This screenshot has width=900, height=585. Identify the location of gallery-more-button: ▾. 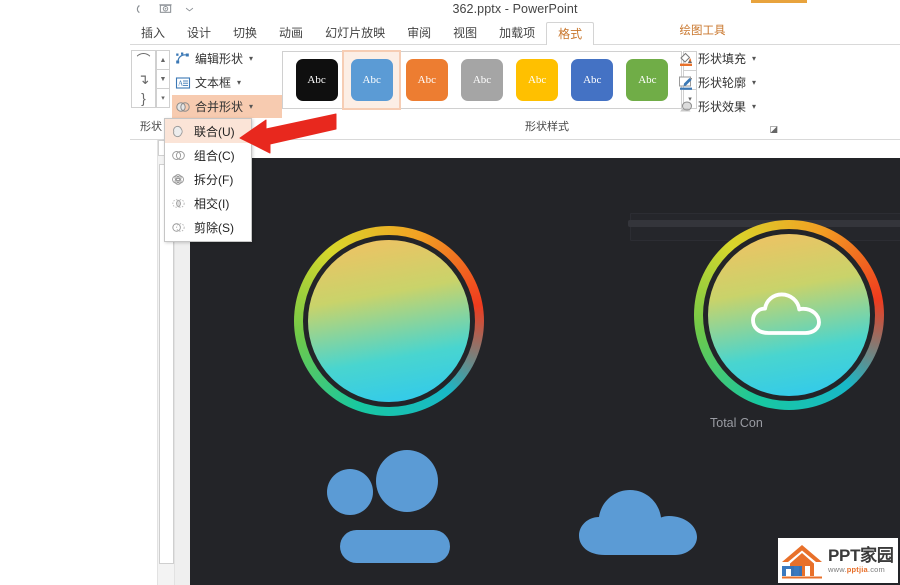
(163, 98).